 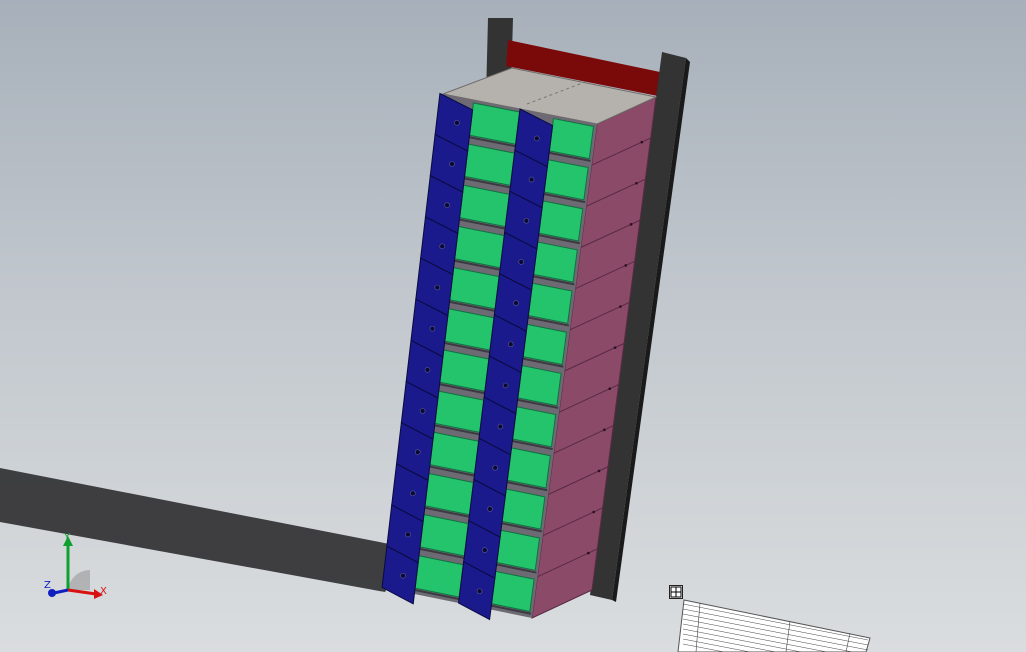 What do you see at coordinates (676, 592) in the screenshot?
I see `move-handle-icon` at bounding box center [676, 592].